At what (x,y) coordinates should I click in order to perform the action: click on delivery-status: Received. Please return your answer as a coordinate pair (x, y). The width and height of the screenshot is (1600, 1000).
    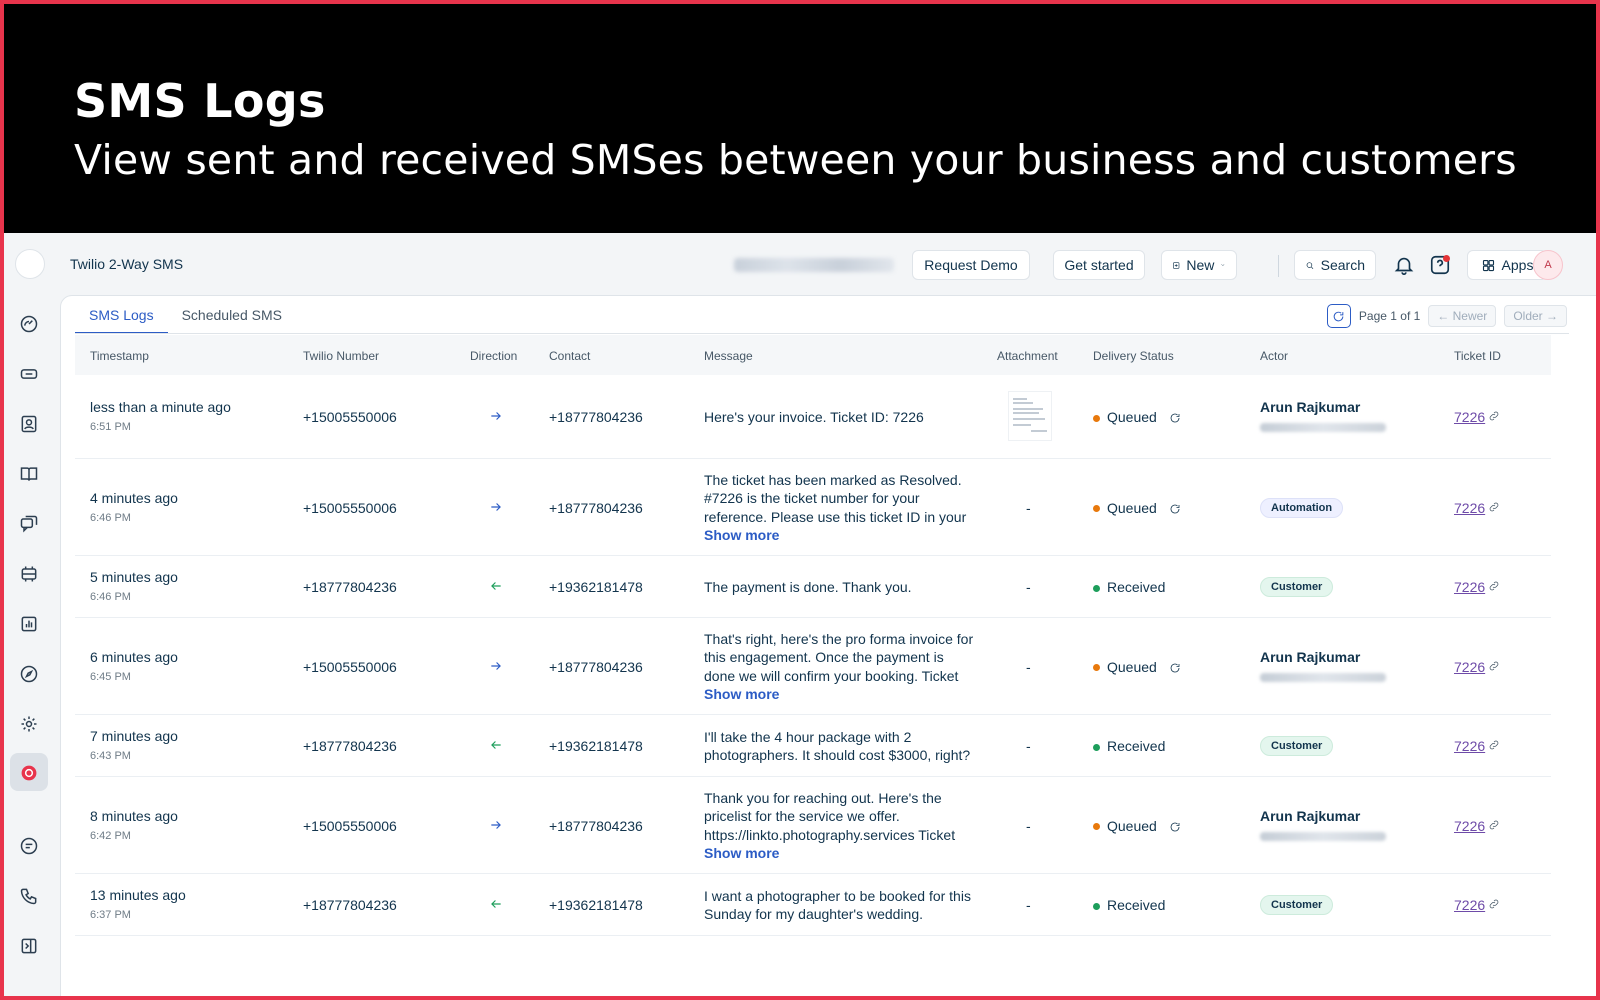
    Looking at the image, I should click on (1129, 587).